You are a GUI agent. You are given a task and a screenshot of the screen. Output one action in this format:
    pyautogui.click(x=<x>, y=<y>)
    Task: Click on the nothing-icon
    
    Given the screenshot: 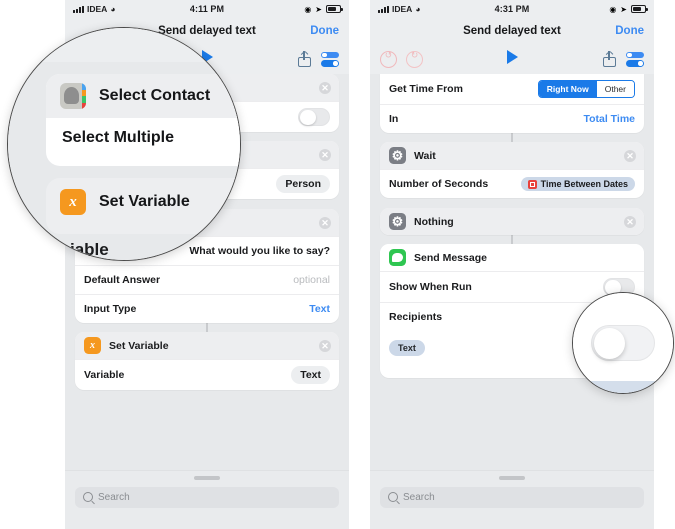 What is the action you would take?
    pyautogui.click(x=397, y=221)
    